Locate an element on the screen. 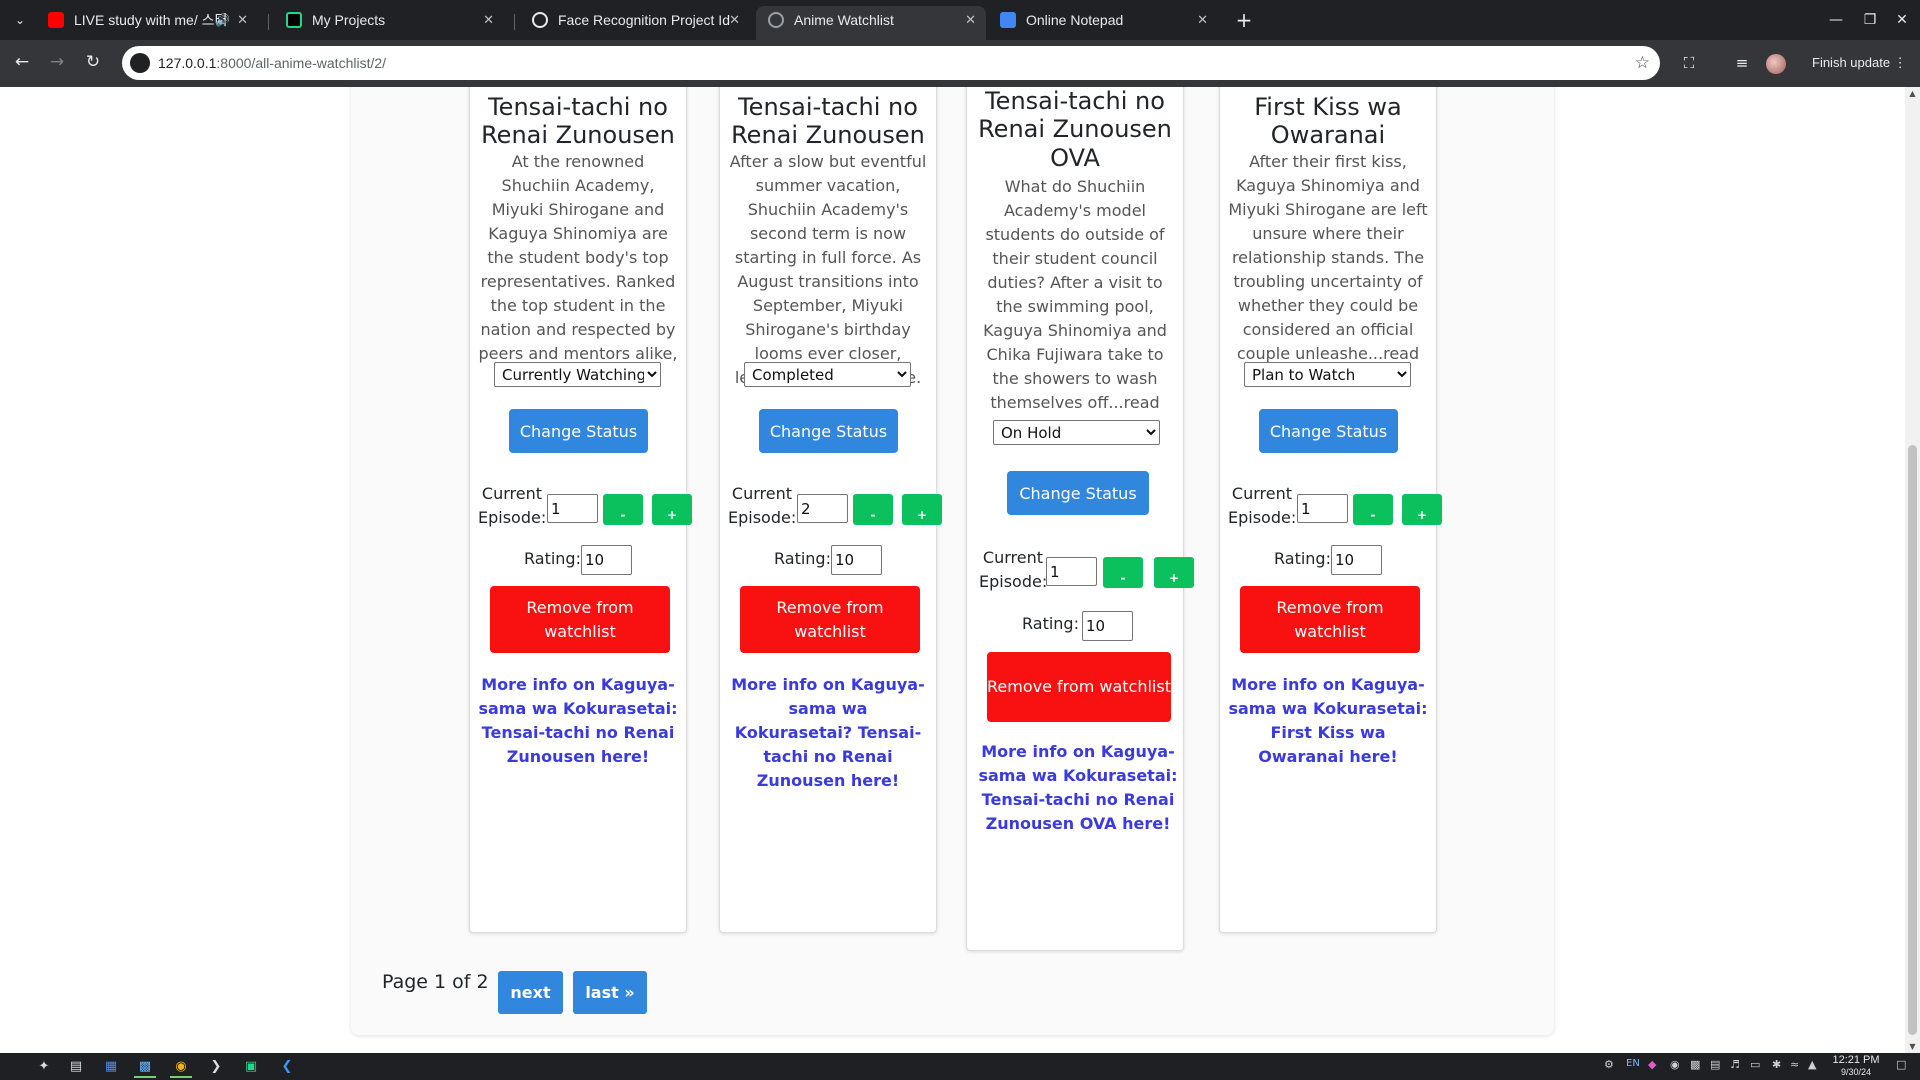 The width and height of the screenshot is (1920, 1080). finish-update-button: Finish update ⋮ is located at coordinates (1859, 63).